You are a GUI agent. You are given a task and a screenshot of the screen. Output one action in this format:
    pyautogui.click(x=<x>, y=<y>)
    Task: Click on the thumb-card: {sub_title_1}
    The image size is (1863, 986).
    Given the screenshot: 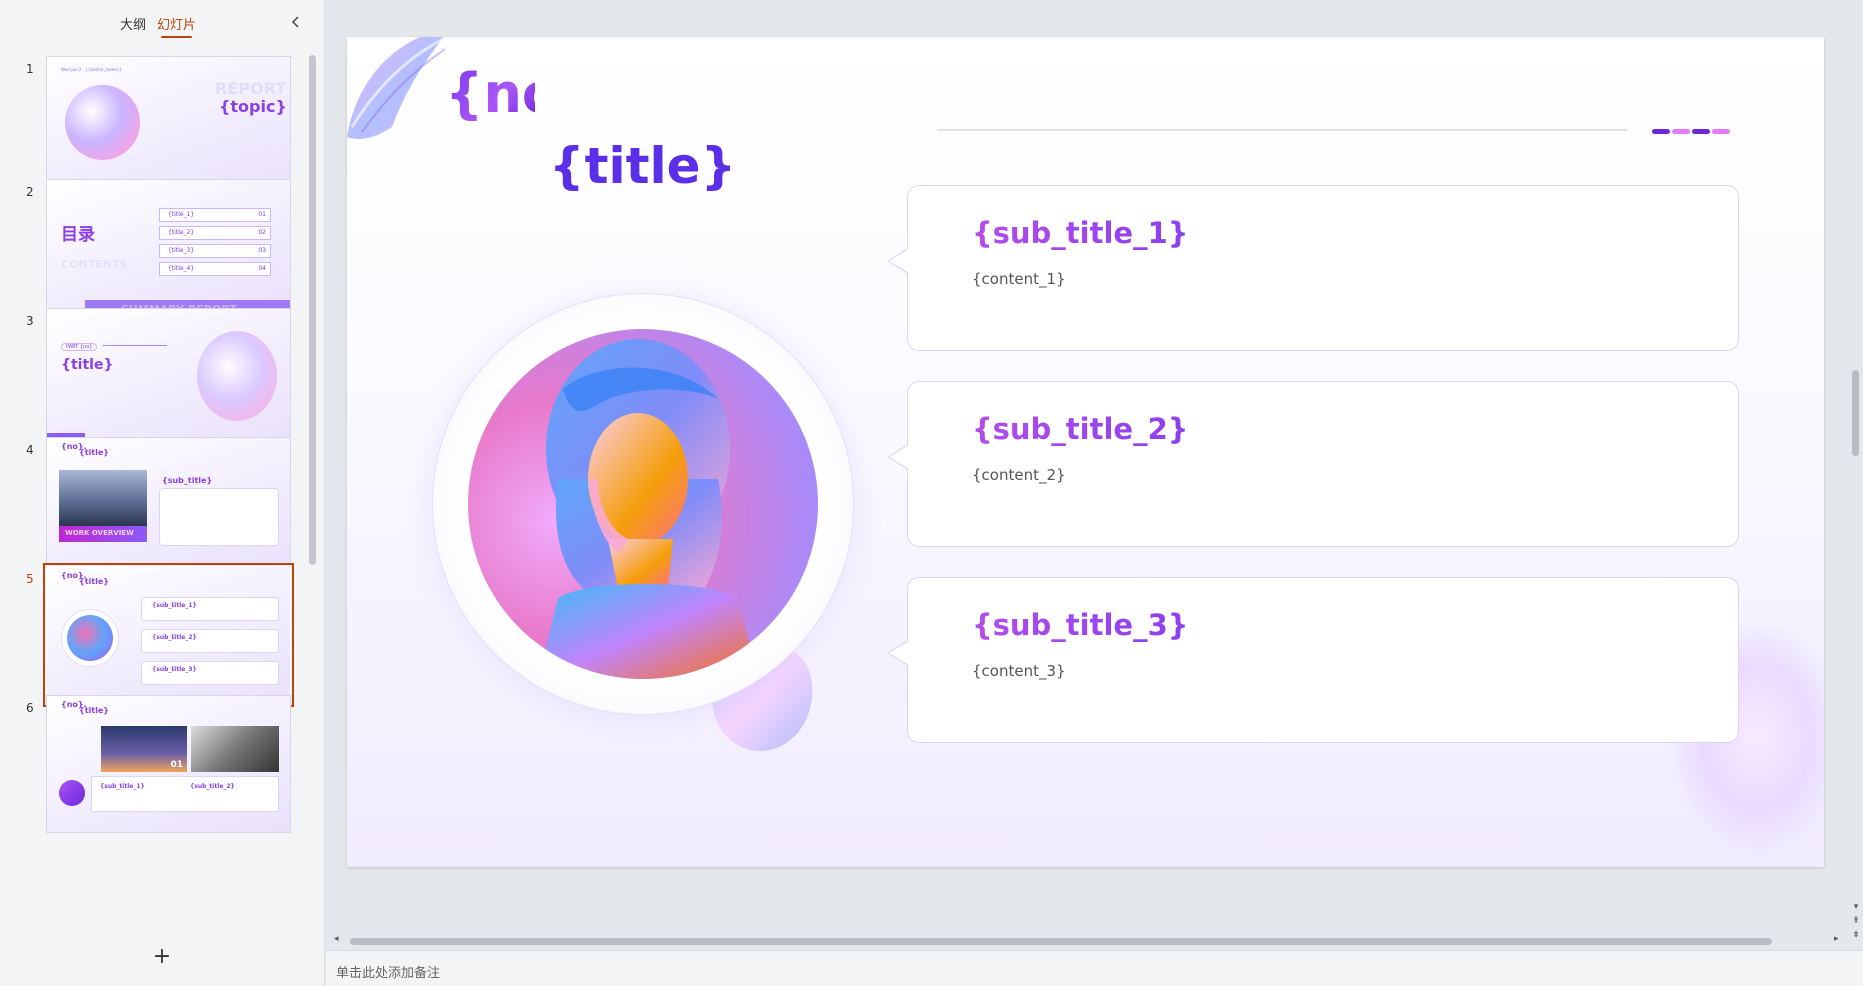 What is the action you would take?
    pyautogui.click(x=210, y=609)
    